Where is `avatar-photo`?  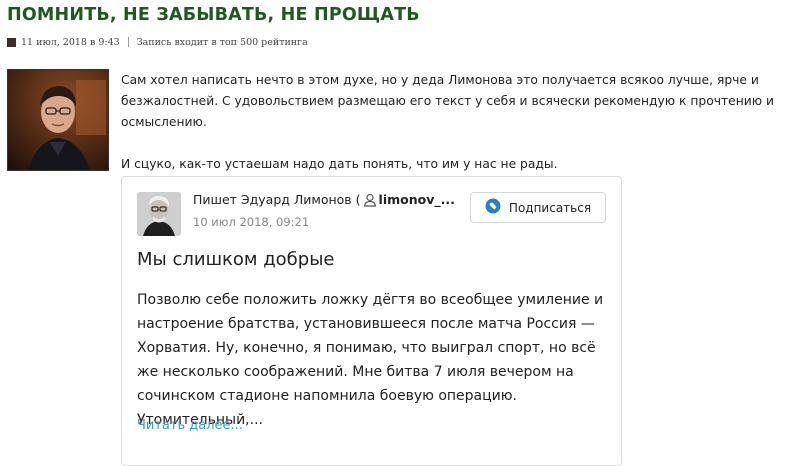 avatar-photo is located at coordinates (58, 120).